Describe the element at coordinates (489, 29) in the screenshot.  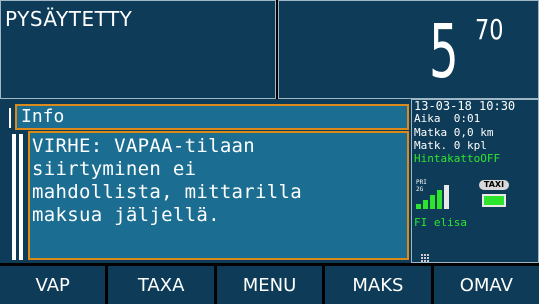
I see `price-cents: 70` at that location.